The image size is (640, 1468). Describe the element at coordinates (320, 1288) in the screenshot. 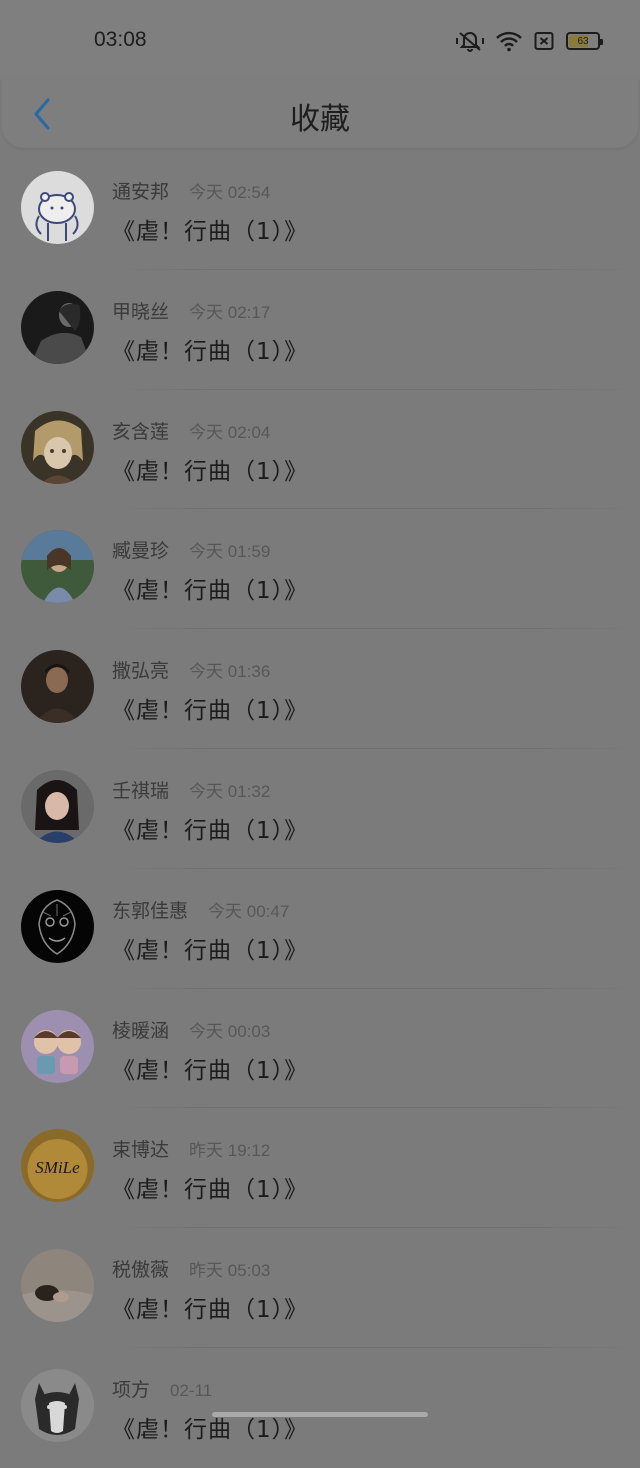

I see `list-item: 税傲薇 昨天 05:03 《虐！行曲（1）》` at that location.